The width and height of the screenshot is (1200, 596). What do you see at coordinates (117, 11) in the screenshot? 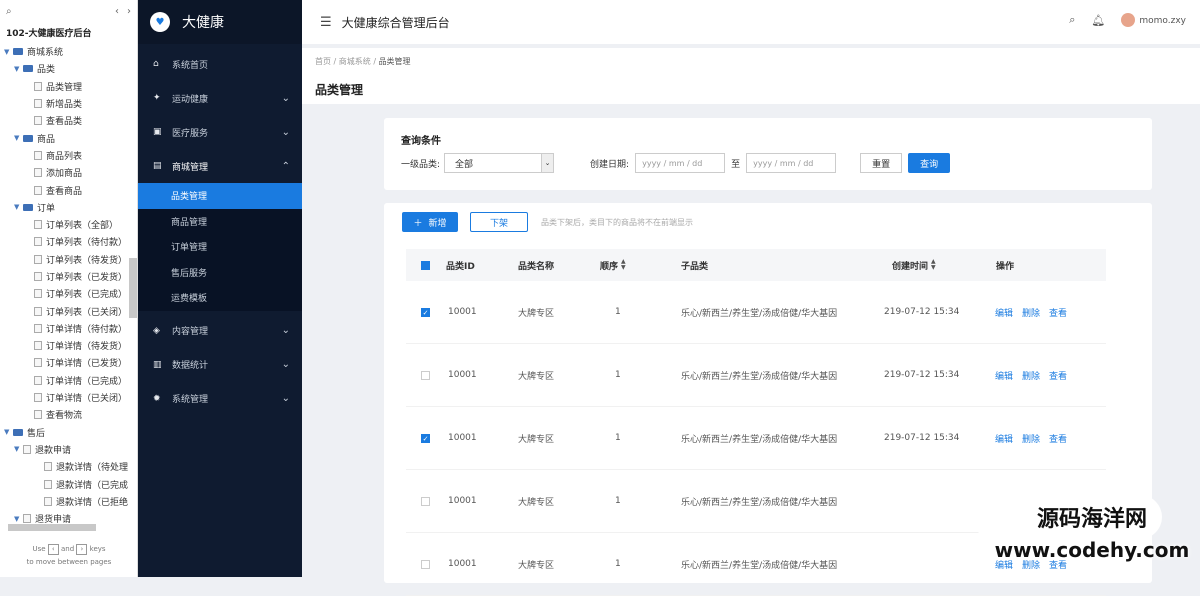
I see `prev-arrow-icon: ‹` at bounding box center [117, 11].